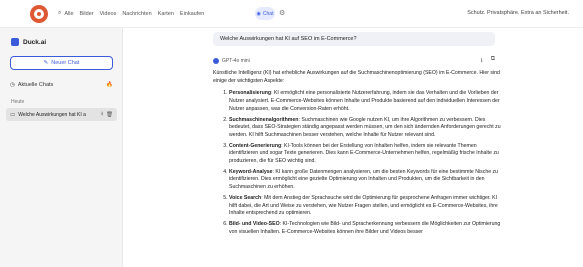  What do you see at coordinates (109, 115) in the screenshot?
I see `trash-icon: 🗑` at bounding box center [109, 115].